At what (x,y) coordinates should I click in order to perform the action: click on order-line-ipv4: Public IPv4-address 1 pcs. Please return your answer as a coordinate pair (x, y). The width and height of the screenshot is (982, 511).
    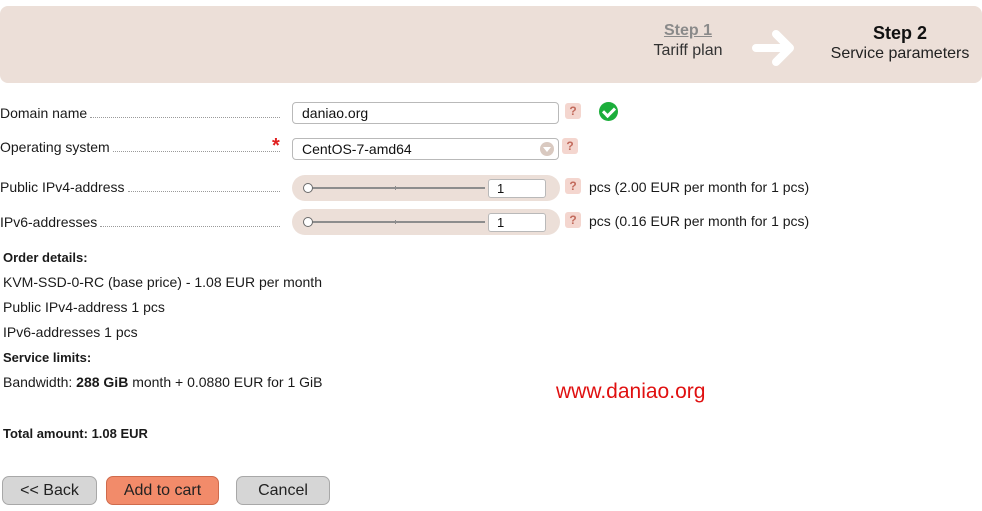
    Looking at the image, I should click on (84, 307).